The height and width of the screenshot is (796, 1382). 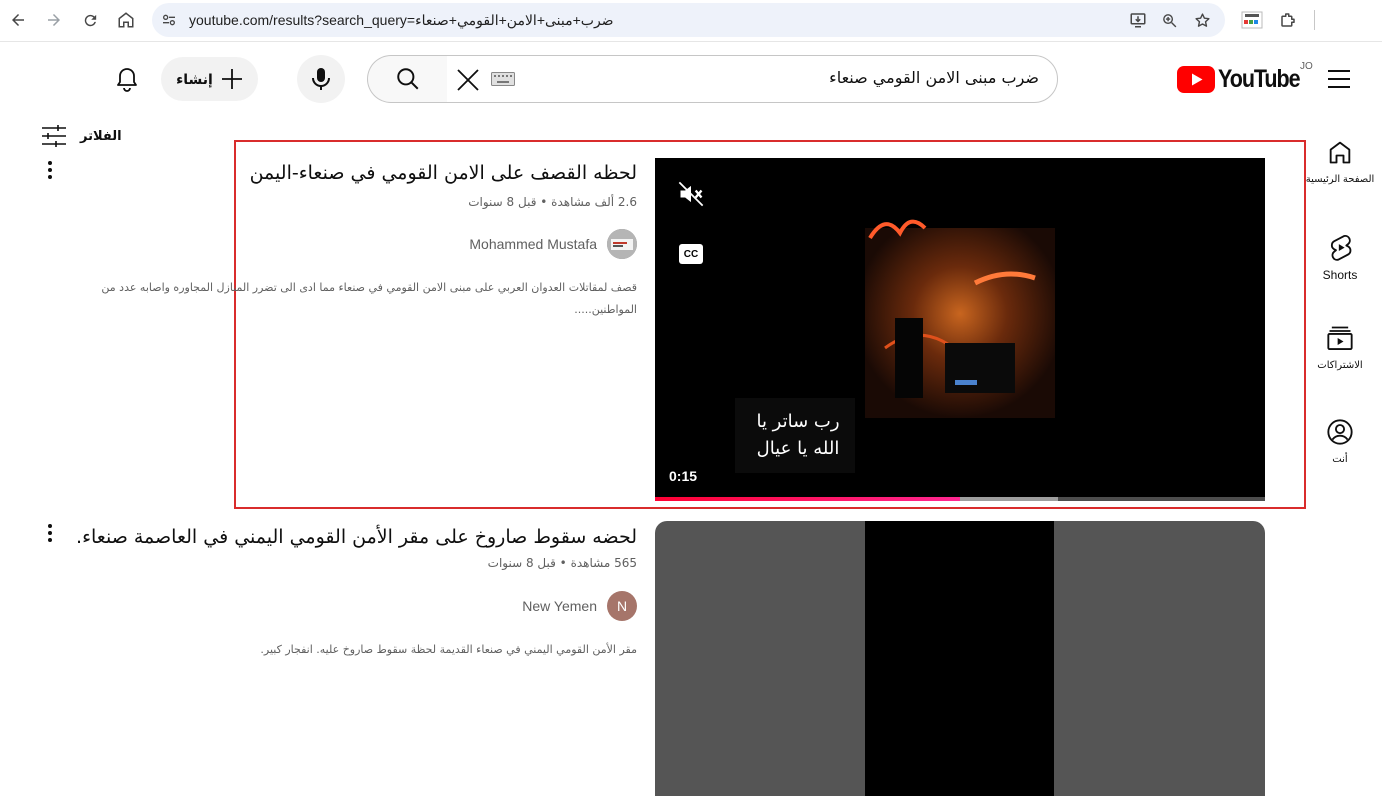 I want to click on country-code: JO, so click(x=1306, y=66).